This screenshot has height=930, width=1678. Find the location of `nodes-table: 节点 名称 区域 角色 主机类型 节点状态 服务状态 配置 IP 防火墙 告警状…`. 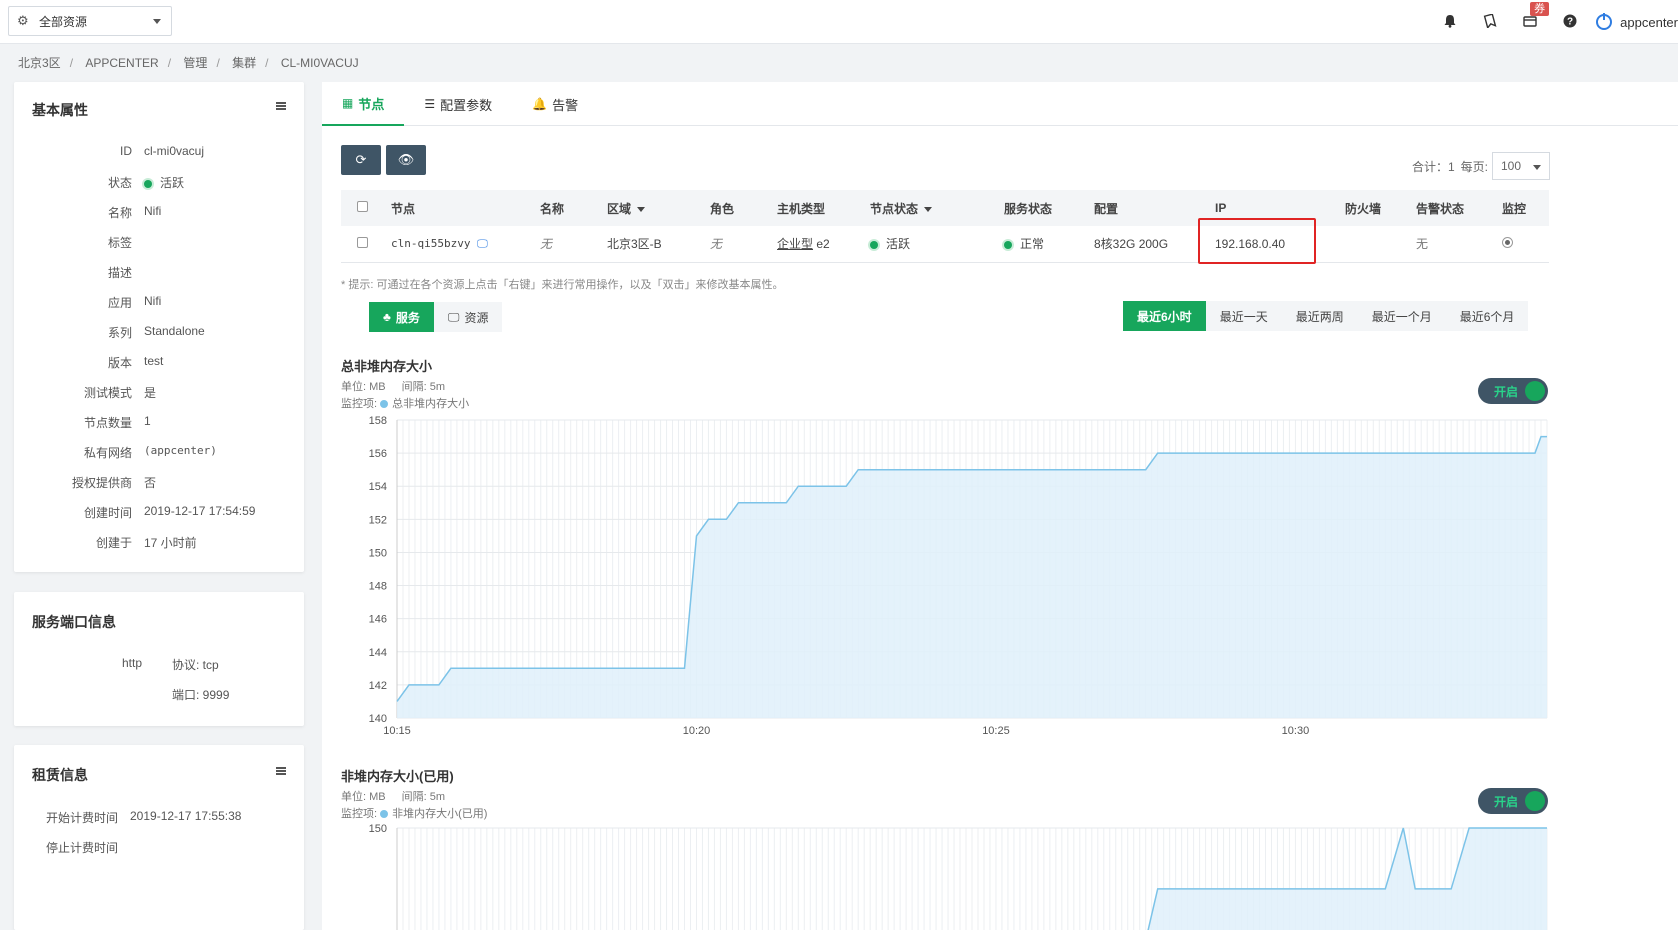

nodes-table: 节点 名称 区域 角色 主机类型 节点状态 服务状态 配置 IP 防火墙 告警状… is located at coordinates (945, 226).